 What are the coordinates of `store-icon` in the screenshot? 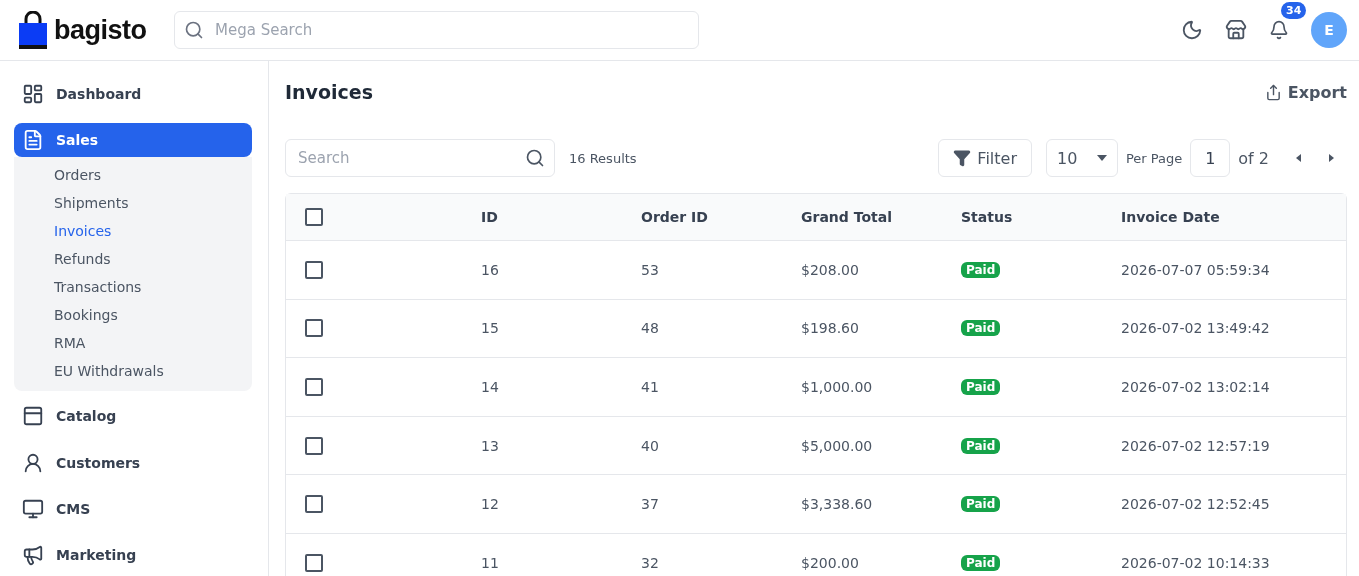 It's located at (1236, 30).